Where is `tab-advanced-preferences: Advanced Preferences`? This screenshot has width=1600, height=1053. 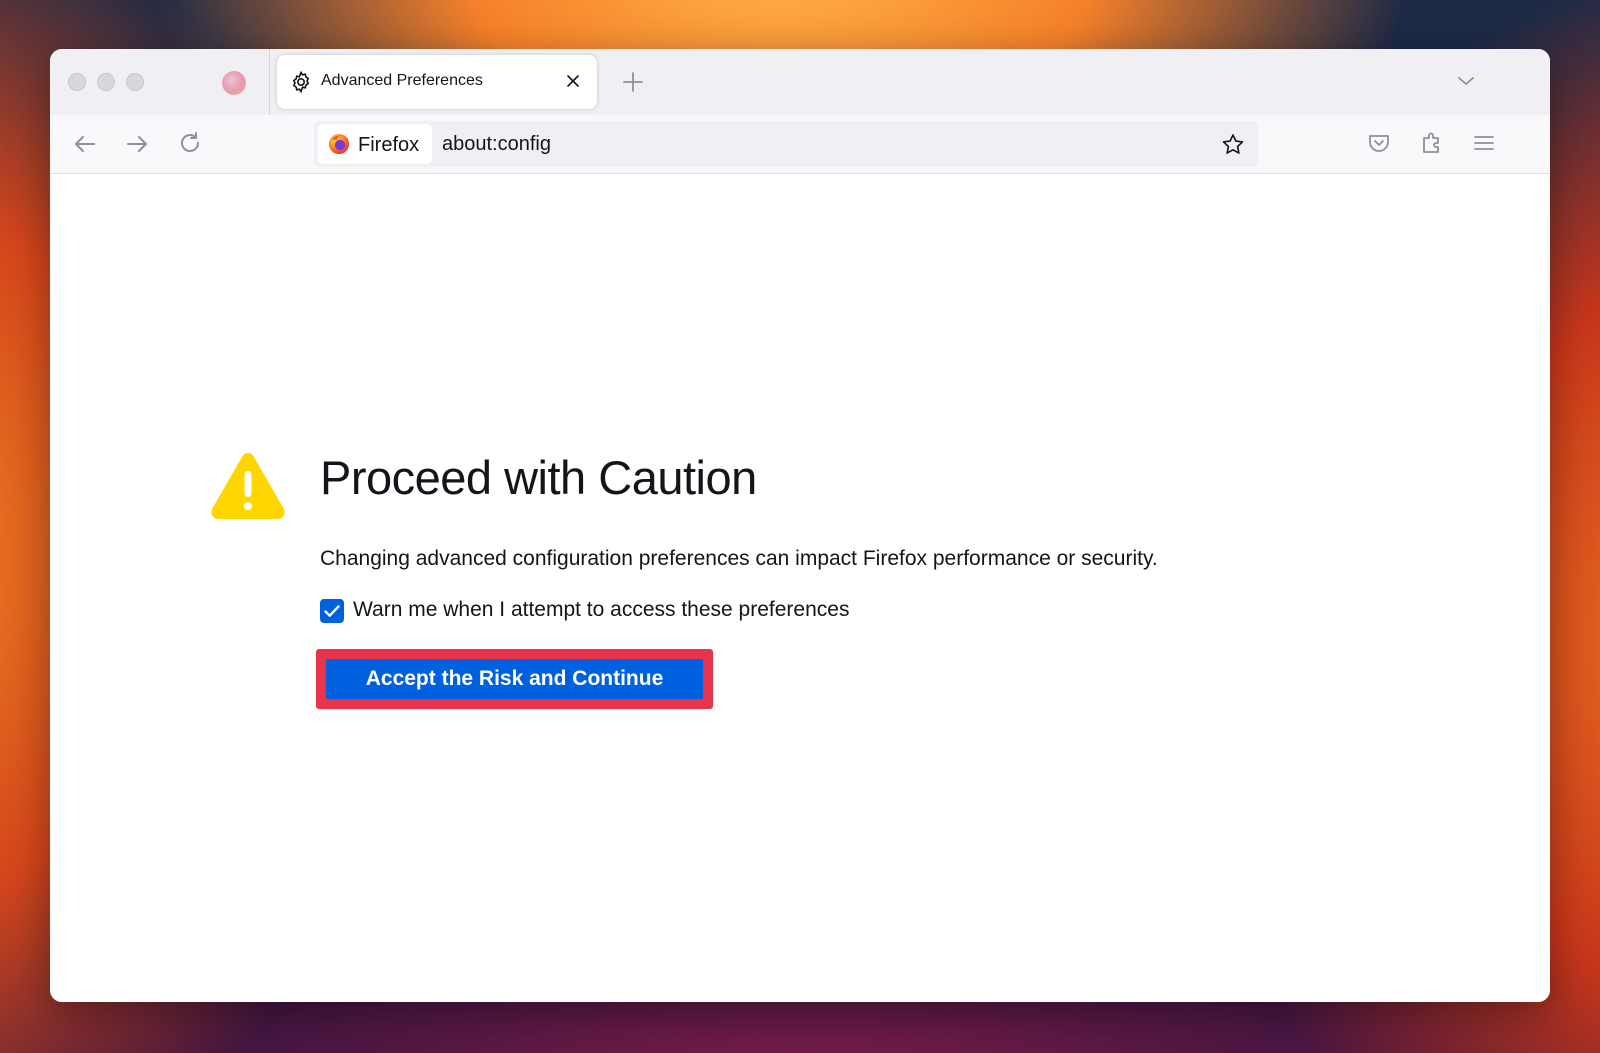
tab-advanced-preferences: Advanced Preferences is located at coordinates (437, 82).